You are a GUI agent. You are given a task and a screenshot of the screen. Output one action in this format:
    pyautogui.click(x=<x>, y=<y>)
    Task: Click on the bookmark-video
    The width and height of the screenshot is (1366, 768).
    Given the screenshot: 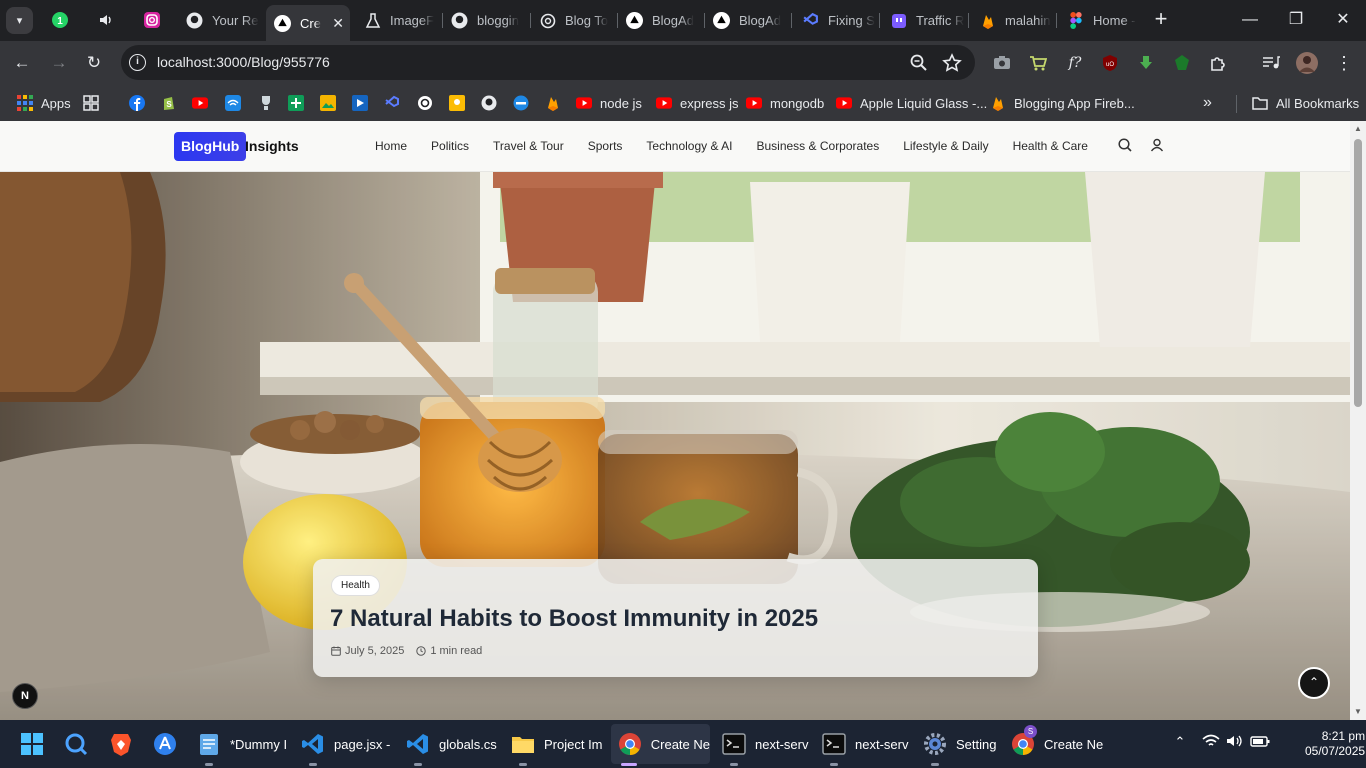 What is the action you would take?
    pyautogui.click(x=360, y=103)
    